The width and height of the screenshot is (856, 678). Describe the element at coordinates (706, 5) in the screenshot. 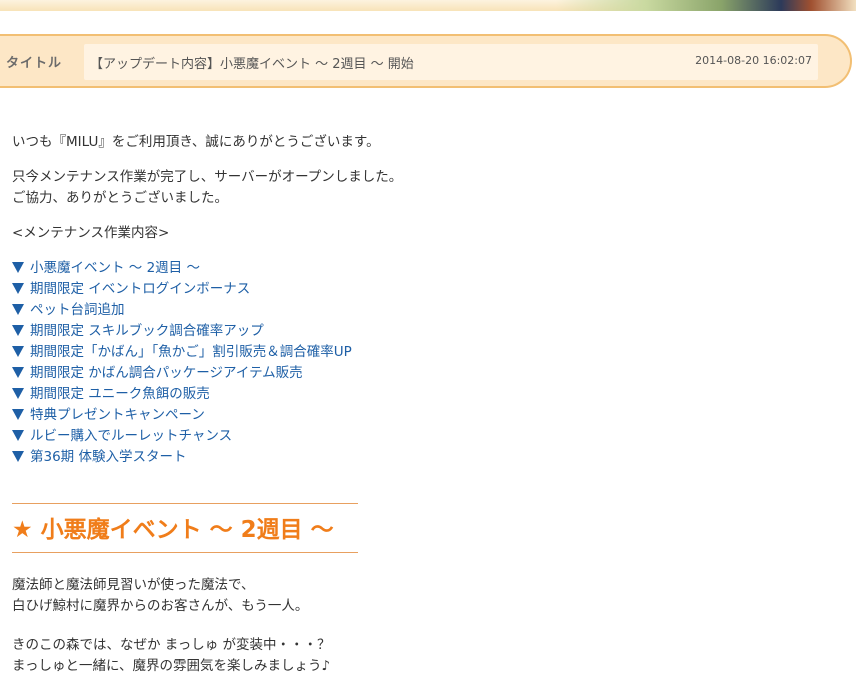

I see `banner-image` at that location.